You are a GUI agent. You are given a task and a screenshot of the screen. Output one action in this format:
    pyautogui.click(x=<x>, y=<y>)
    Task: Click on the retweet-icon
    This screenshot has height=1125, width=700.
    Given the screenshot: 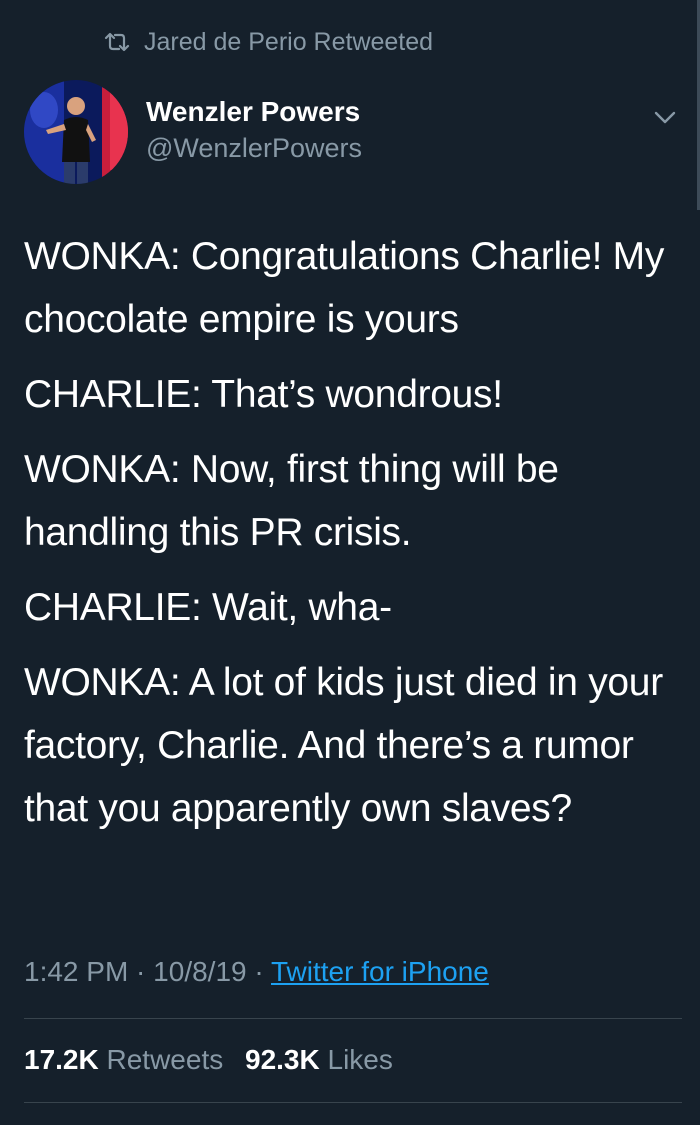 What is the action you would take?
    pyautogui.click(x=117, y=42)
    